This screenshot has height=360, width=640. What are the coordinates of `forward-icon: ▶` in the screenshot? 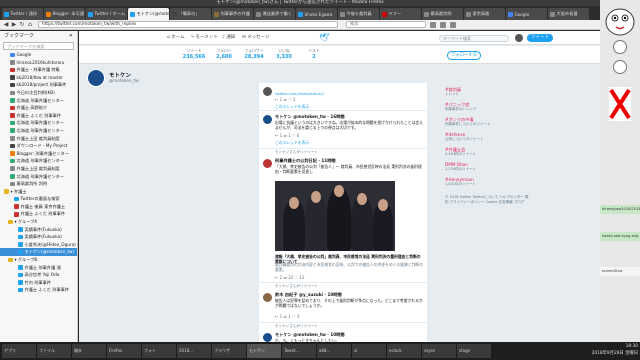 It's located at (14, 25).